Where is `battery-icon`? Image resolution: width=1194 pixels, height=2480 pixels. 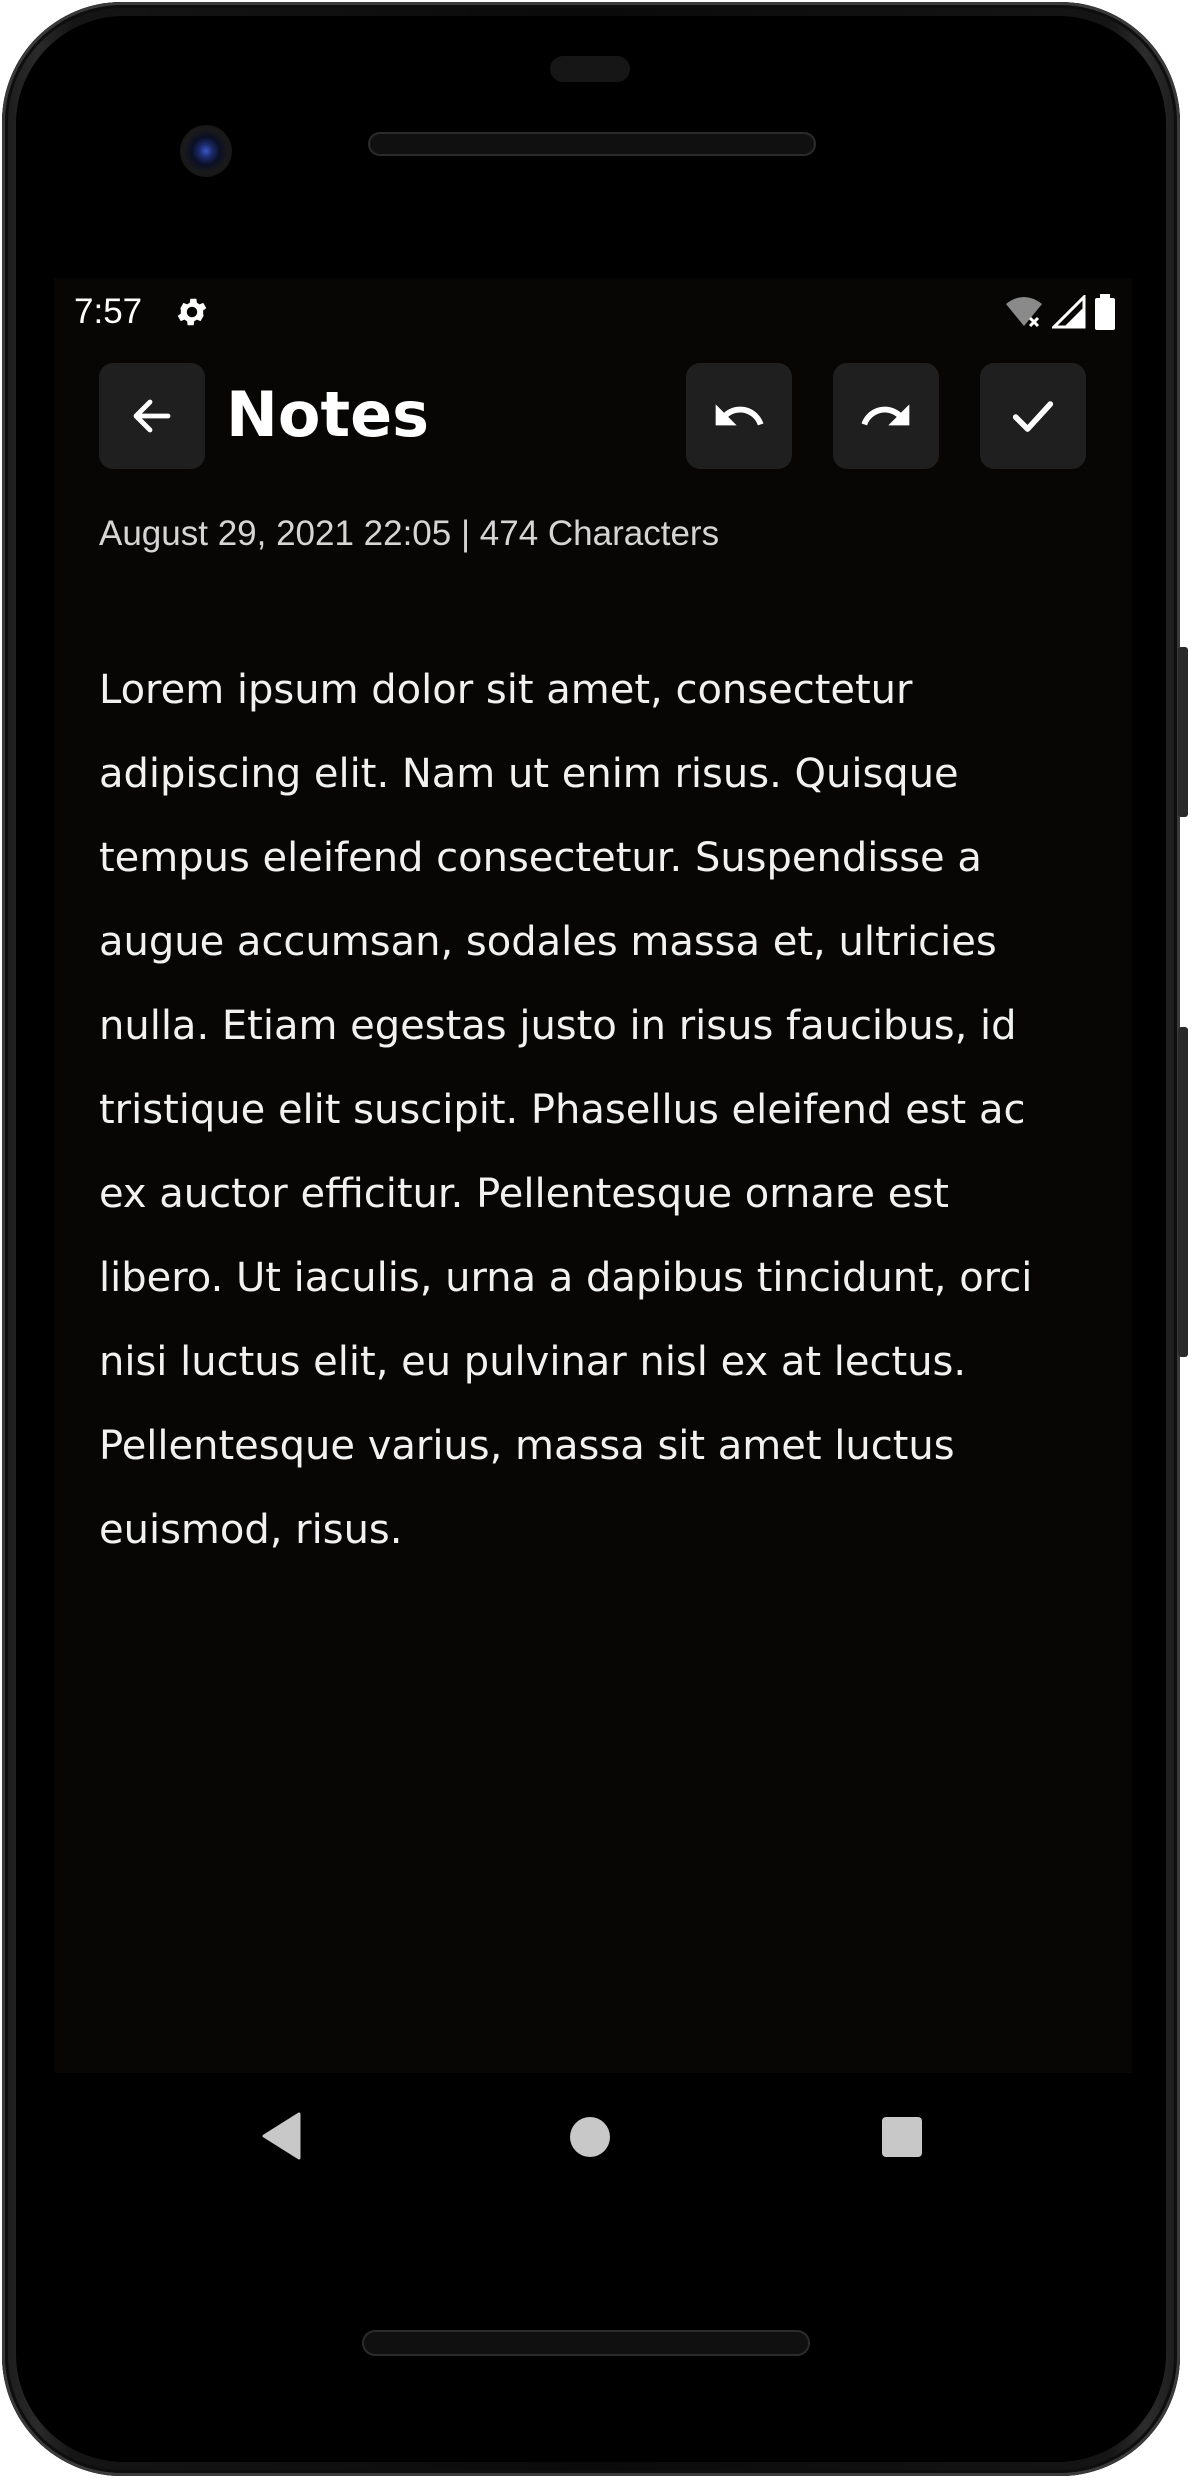
battery-icon is located at coordinates (1105, 312).